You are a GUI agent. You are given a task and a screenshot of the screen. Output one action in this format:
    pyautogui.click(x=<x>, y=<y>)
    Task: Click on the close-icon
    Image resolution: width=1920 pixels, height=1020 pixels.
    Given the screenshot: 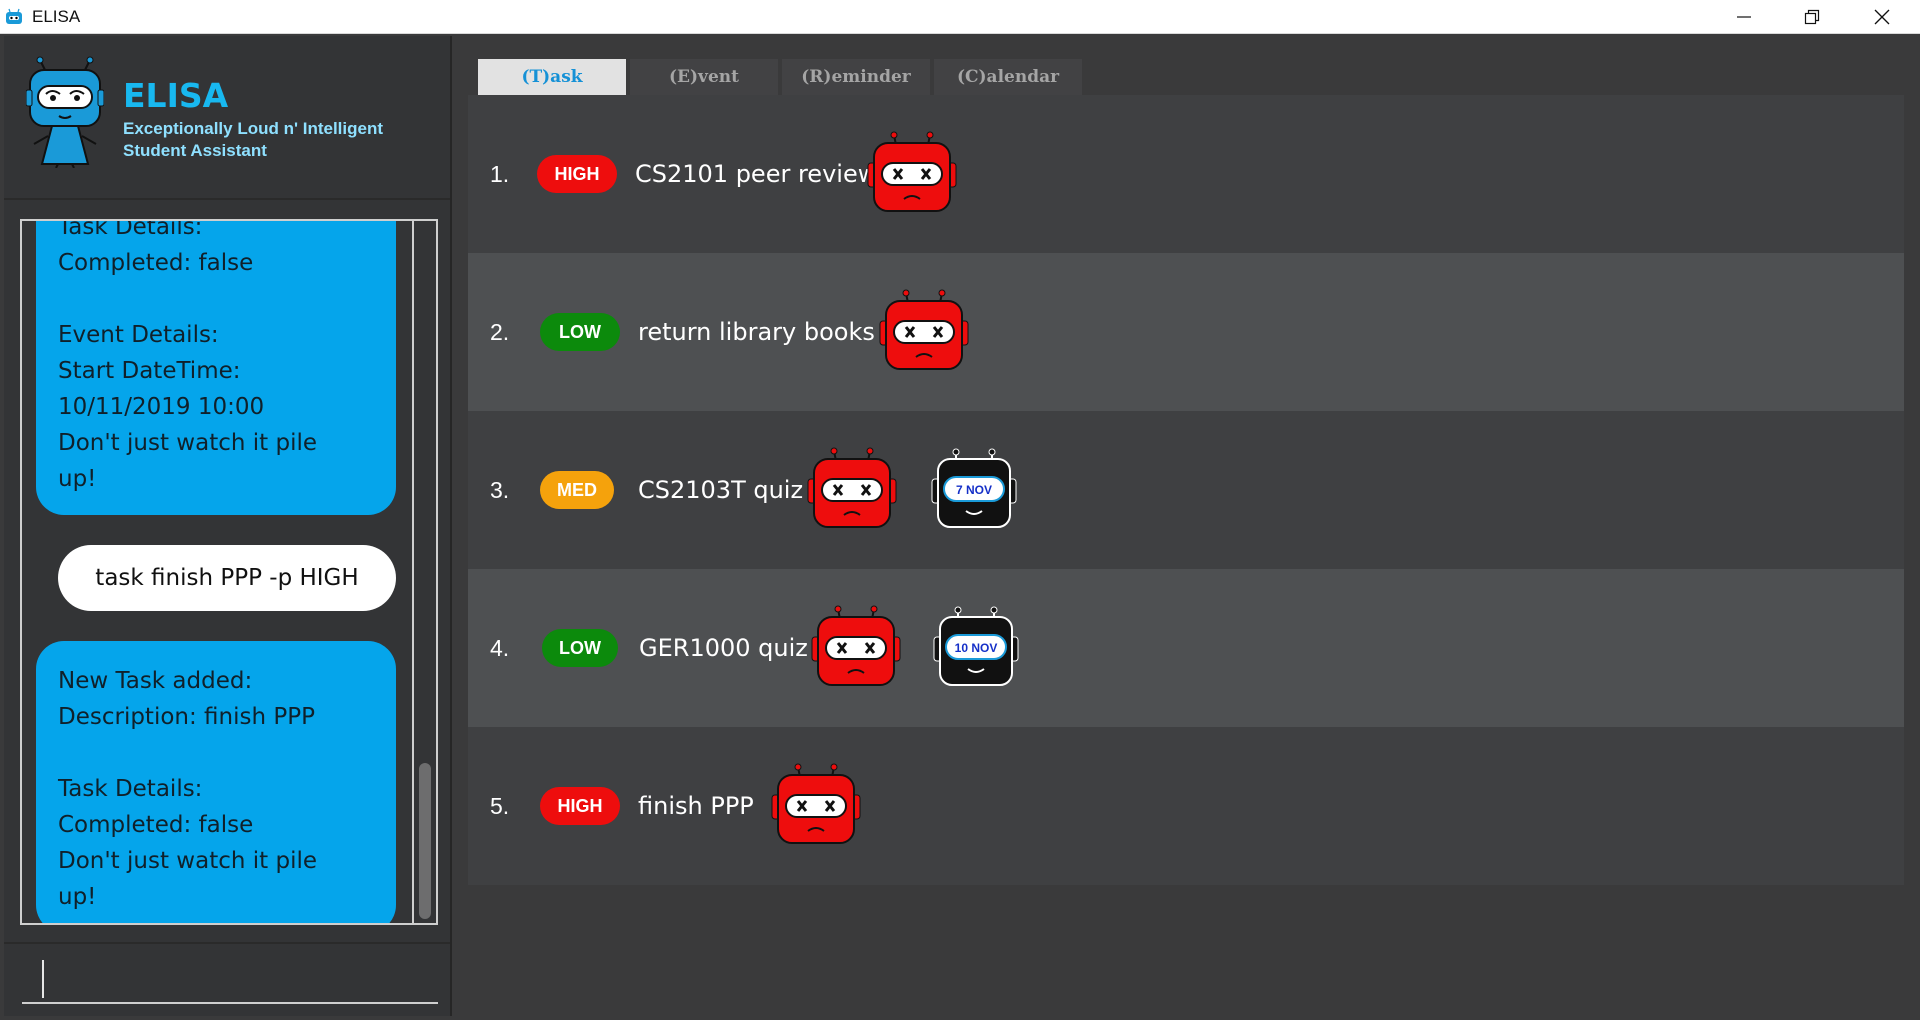 What is the action you would take?
    pyautogui.click(x=1882, y=17)
    